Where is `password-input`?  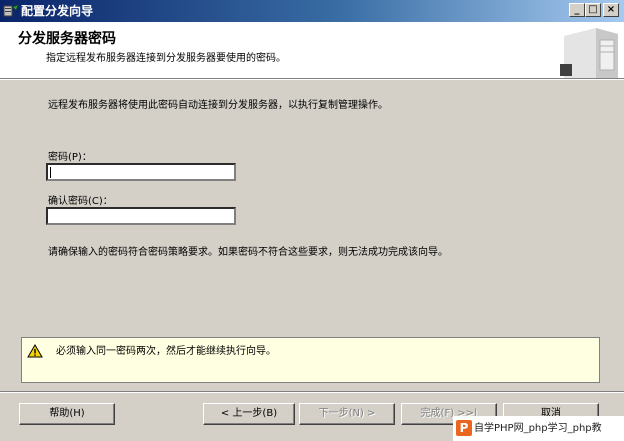
password-input is located at coordinates (141, 172).